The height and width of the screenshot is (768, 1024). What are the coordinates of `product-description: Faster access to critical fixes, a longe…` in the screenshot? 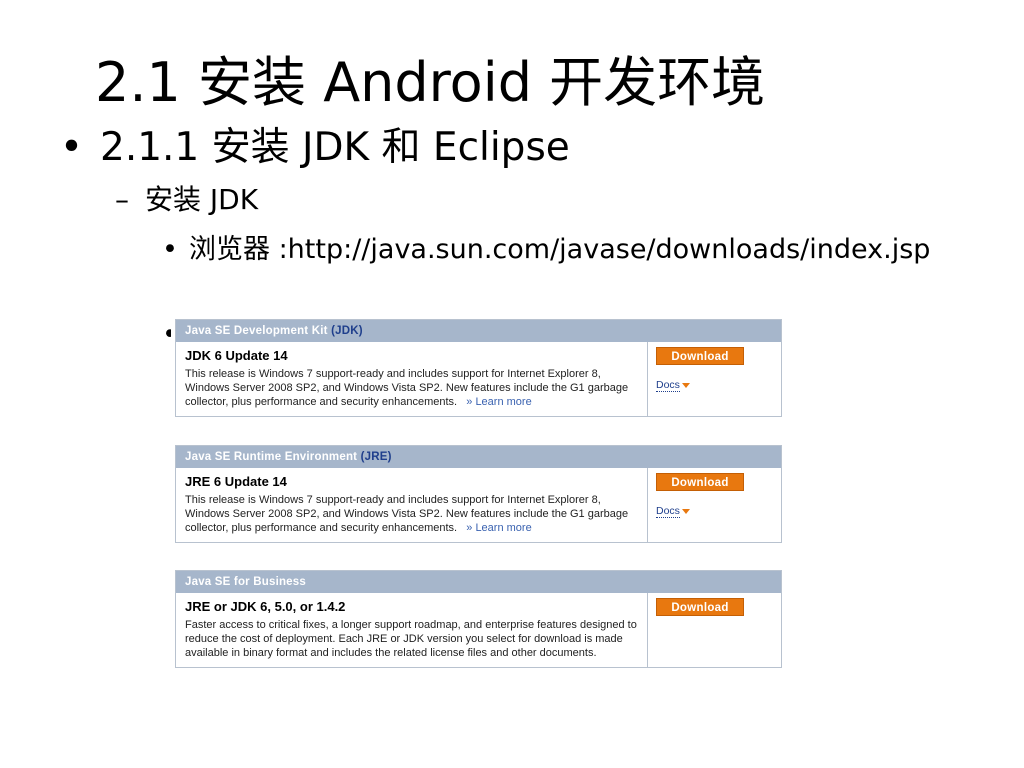 It's located at (411, 639).